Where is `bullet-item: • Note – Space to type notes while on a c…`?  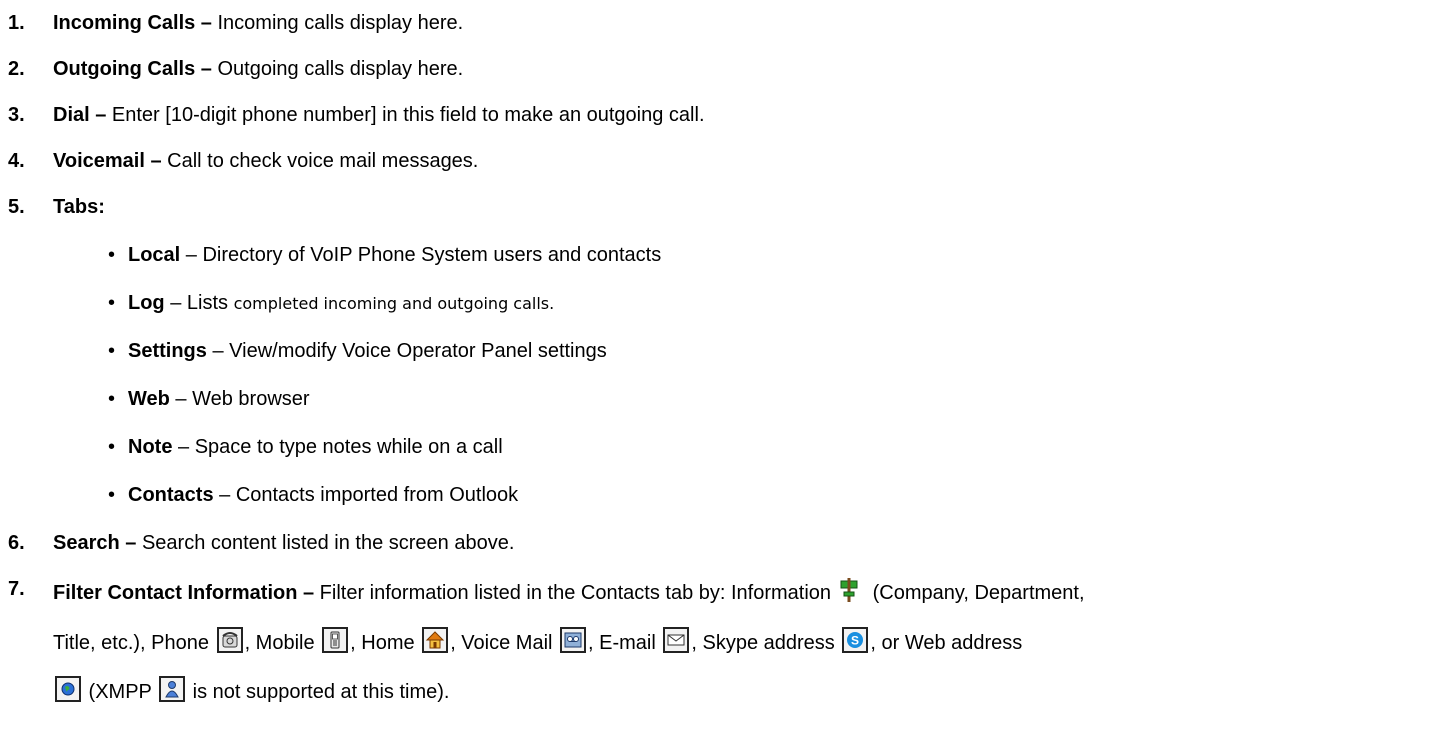
bullet-item: • Note – Space to type notes while on a c… is located at coordinates (305, 447).